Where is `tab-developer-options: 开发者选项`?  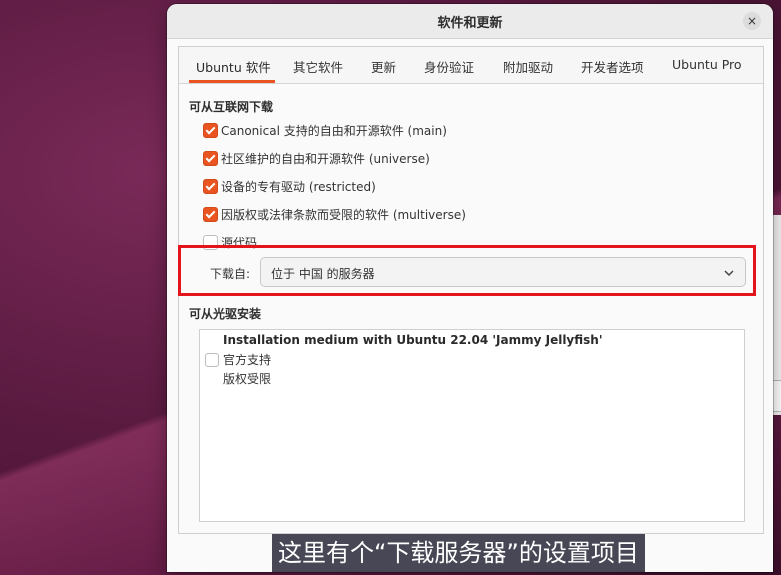 tab-developer-options: 开发者选项 is located at coordinates (612, 66).